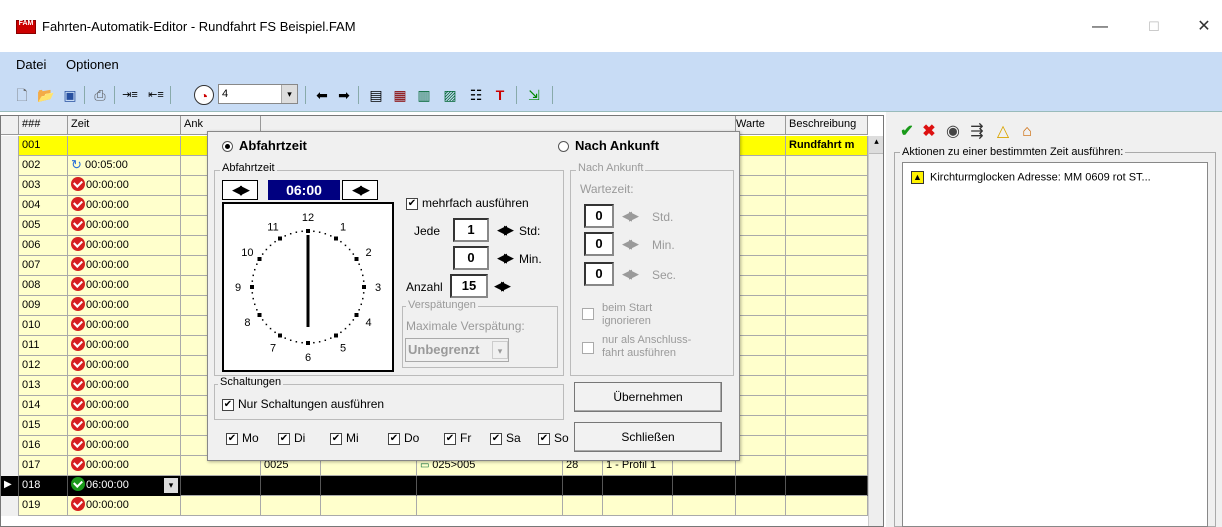 This screenshot has height=527, width=1222. I want to click on vertical-scrollbar: ▴, so click(875, 331).